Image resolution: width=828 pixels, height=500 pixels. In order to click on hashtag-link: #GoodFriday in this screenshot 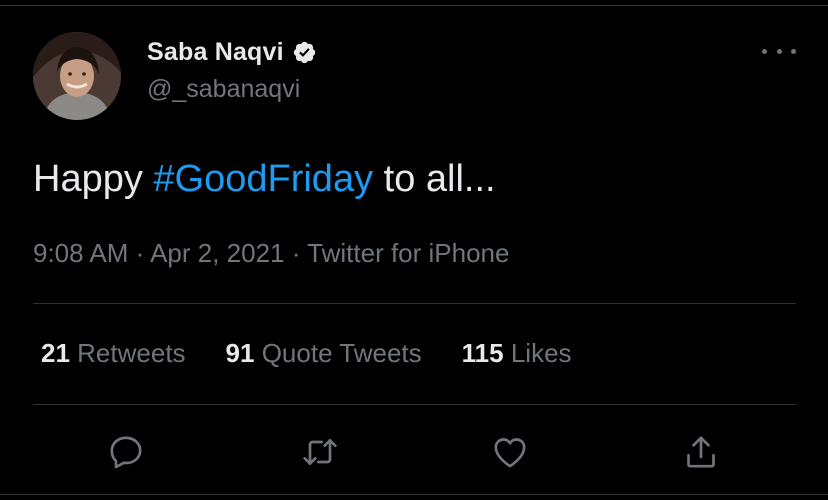, I will do `click(263, 179)`.